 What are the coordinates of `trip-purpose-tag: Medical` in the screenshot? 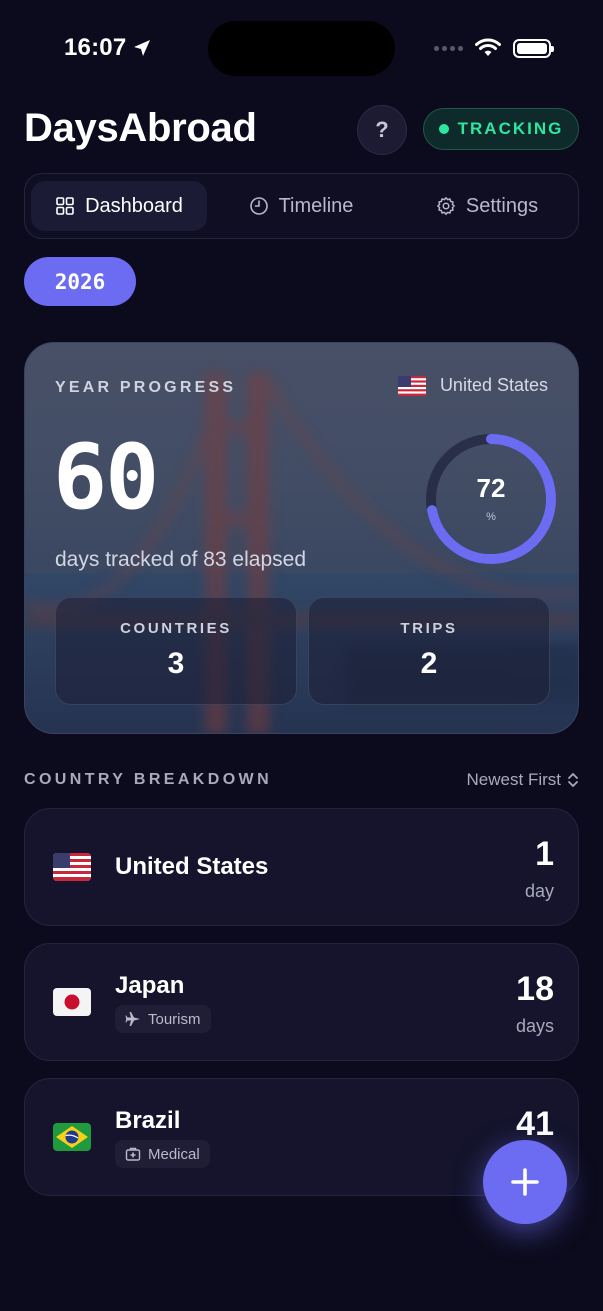 It's located at (162, 1154).